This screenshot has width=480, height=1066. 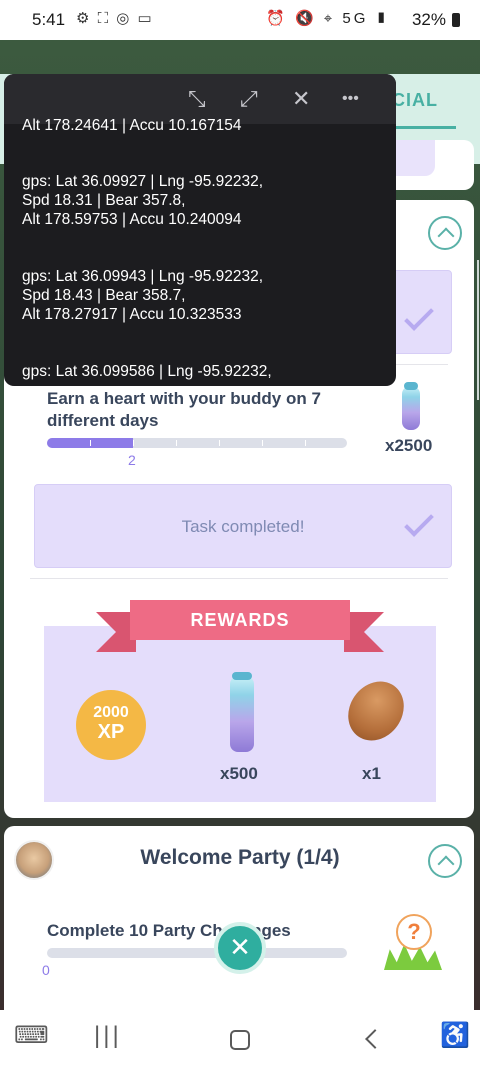 I want to click on welcome-party-title: Welcome Party (1/4), so click(x=240, y=857).